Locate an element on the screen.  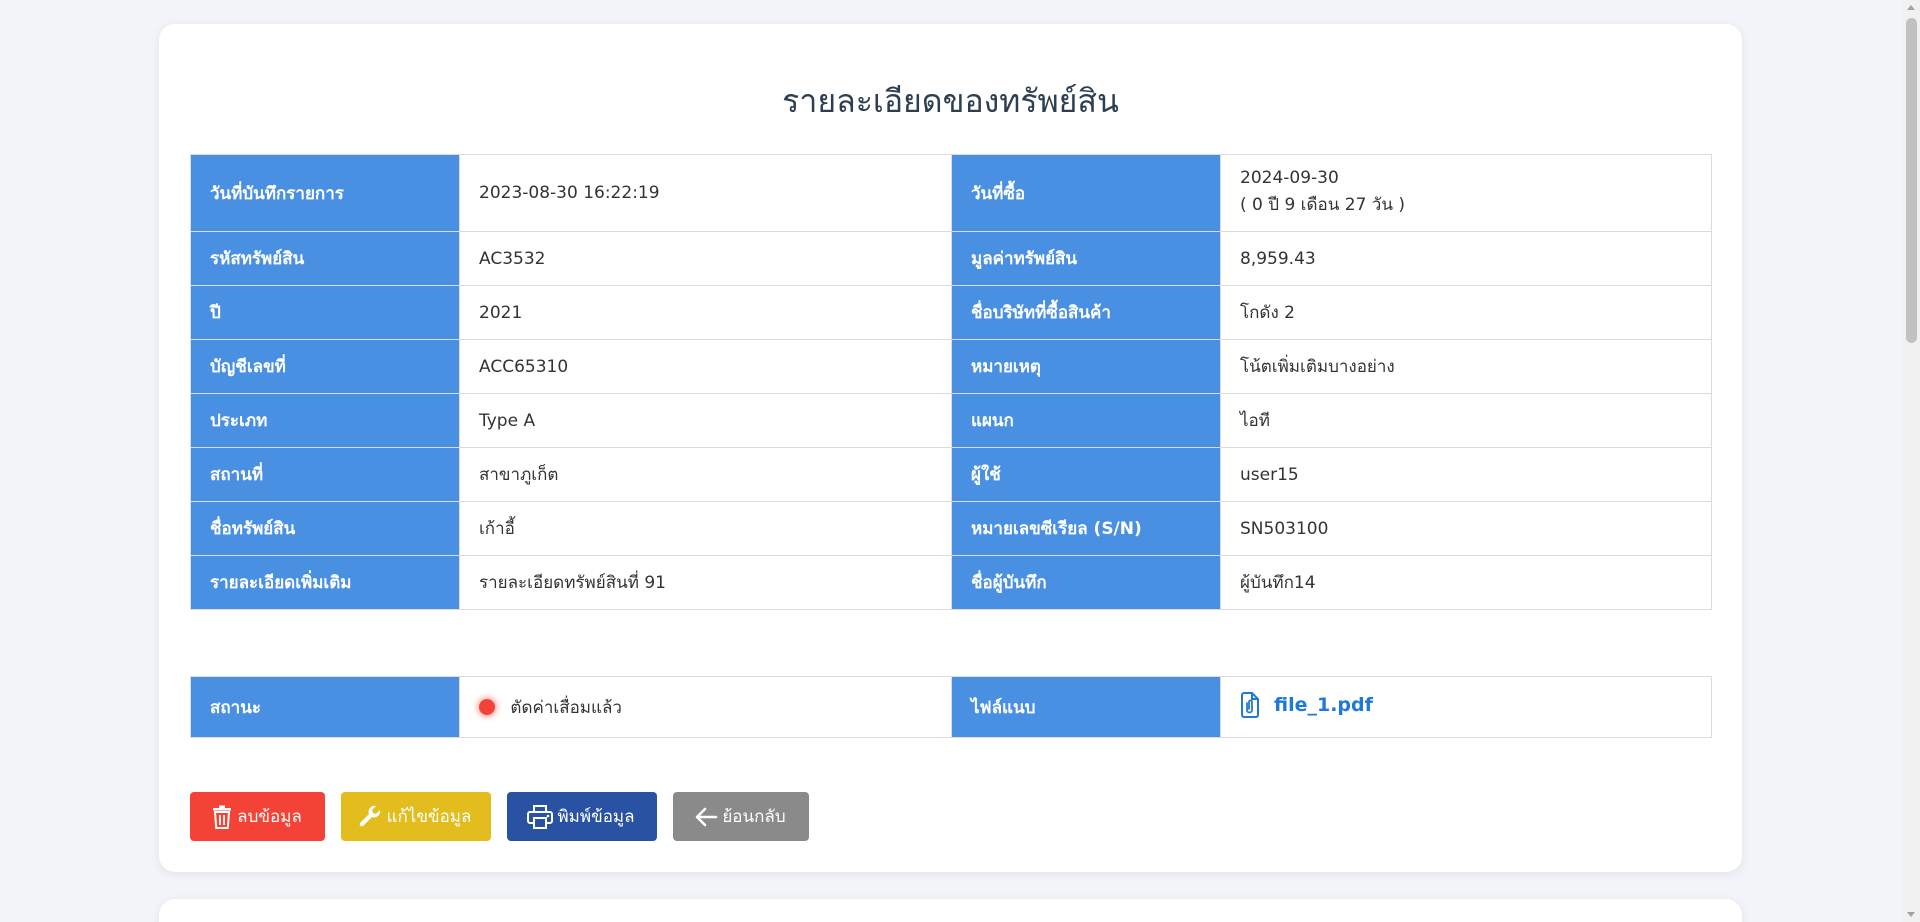
edit-button-label: แก้ไขข้อมูล is located at coordinates (429, 817).